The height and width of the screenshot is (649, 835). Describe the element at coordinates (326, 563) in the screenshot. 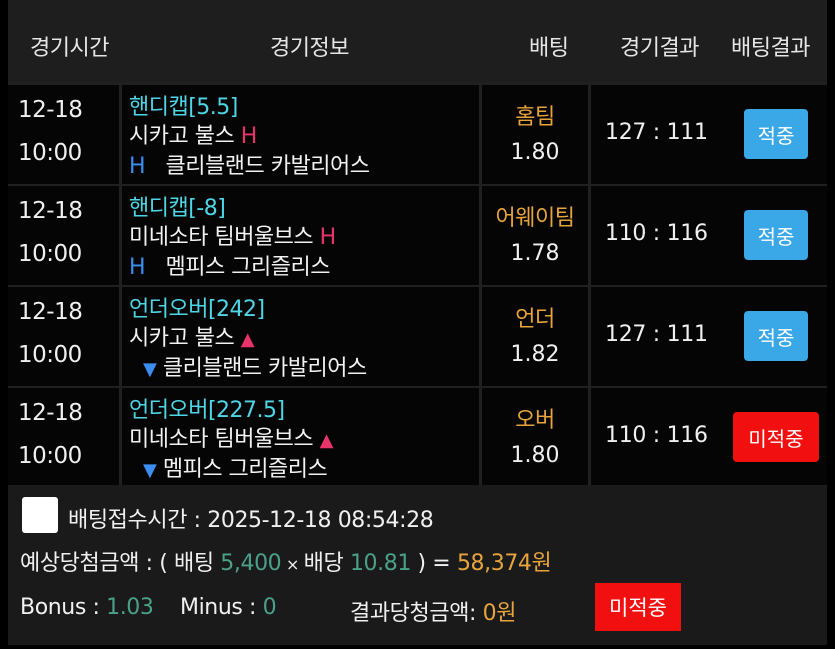

I see `odds-label: 배당` at that location.